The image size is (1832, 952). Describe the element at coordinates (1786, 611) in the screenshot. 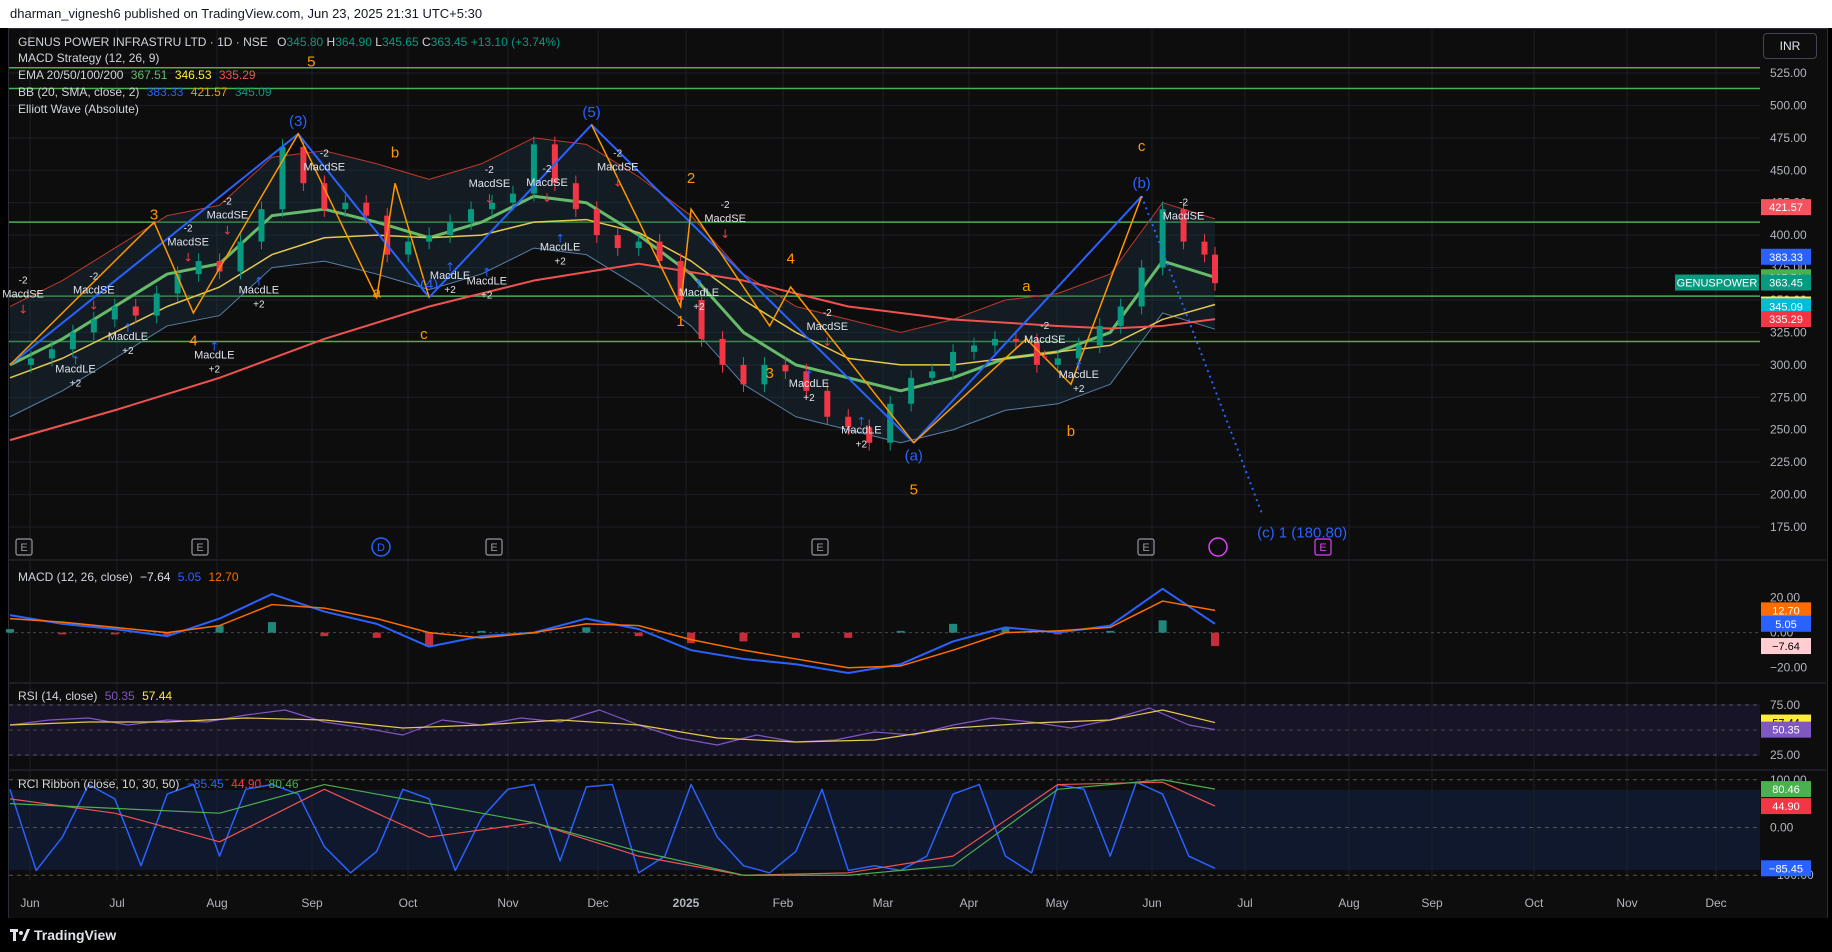

I see `macd-value-label: 12.70` at that location.